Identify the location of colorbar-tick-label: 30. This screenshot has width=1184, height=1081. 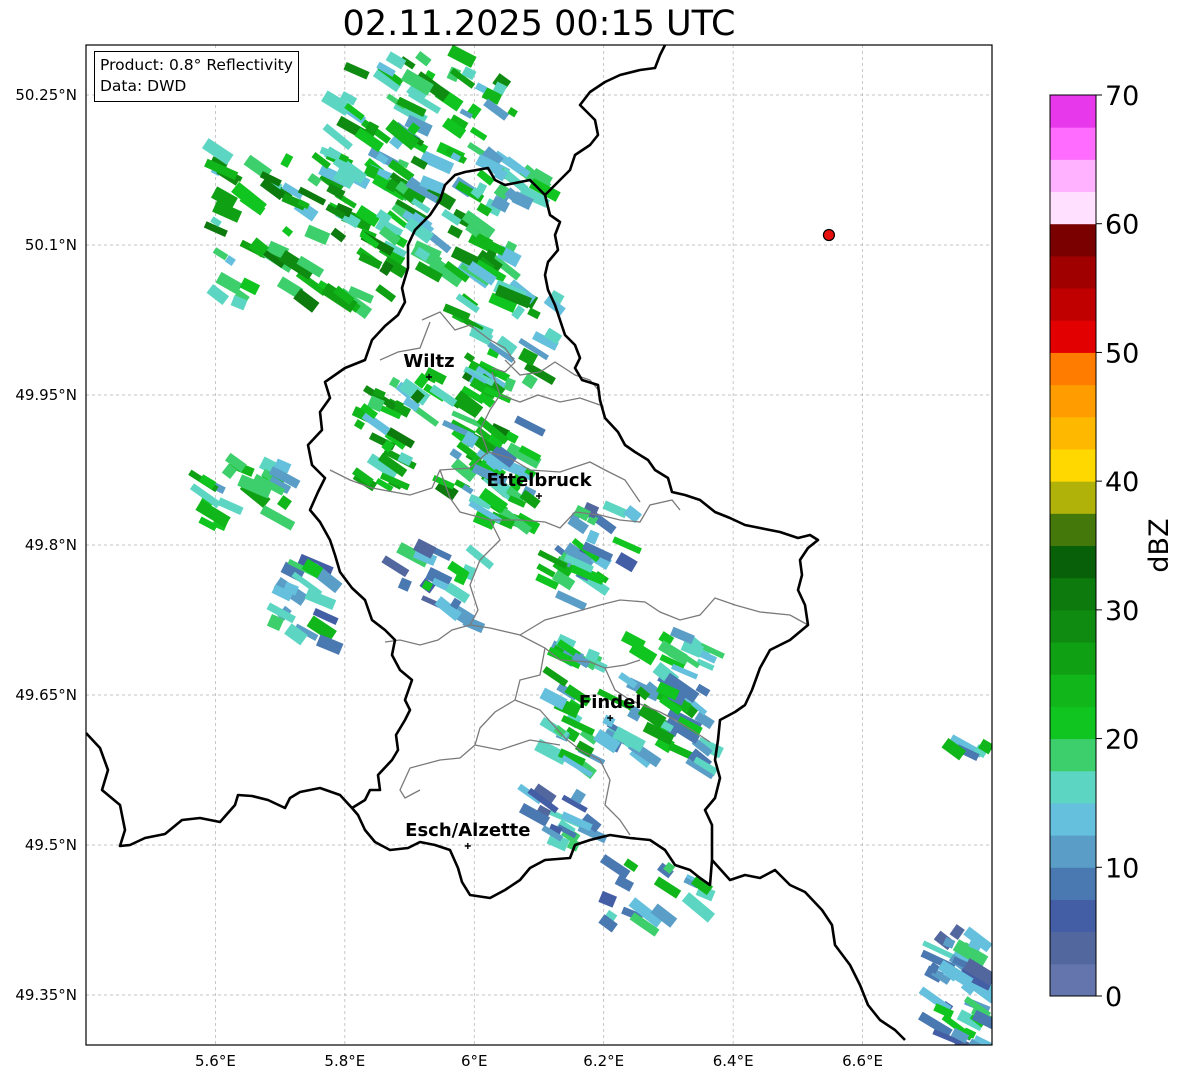
(1122, 611).